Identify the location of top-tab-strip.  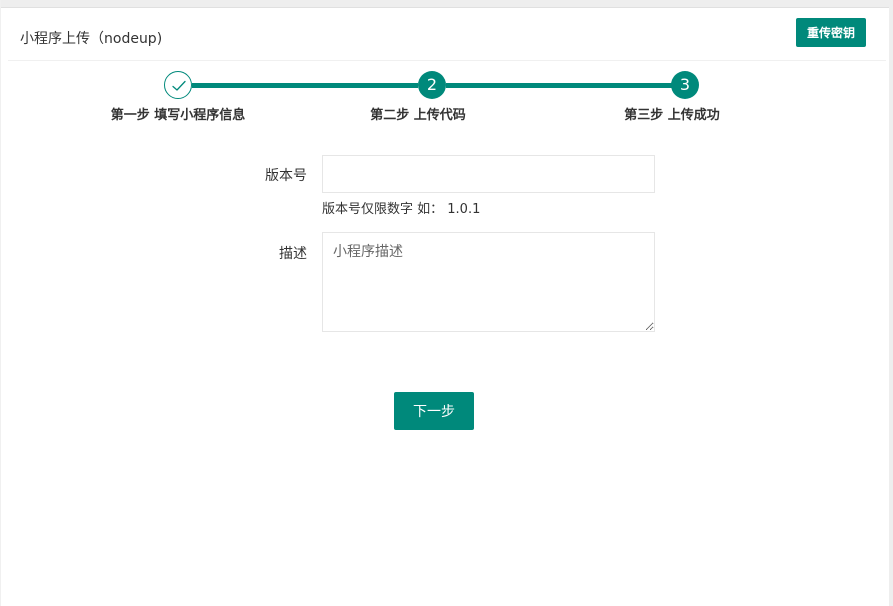
(446, 4).